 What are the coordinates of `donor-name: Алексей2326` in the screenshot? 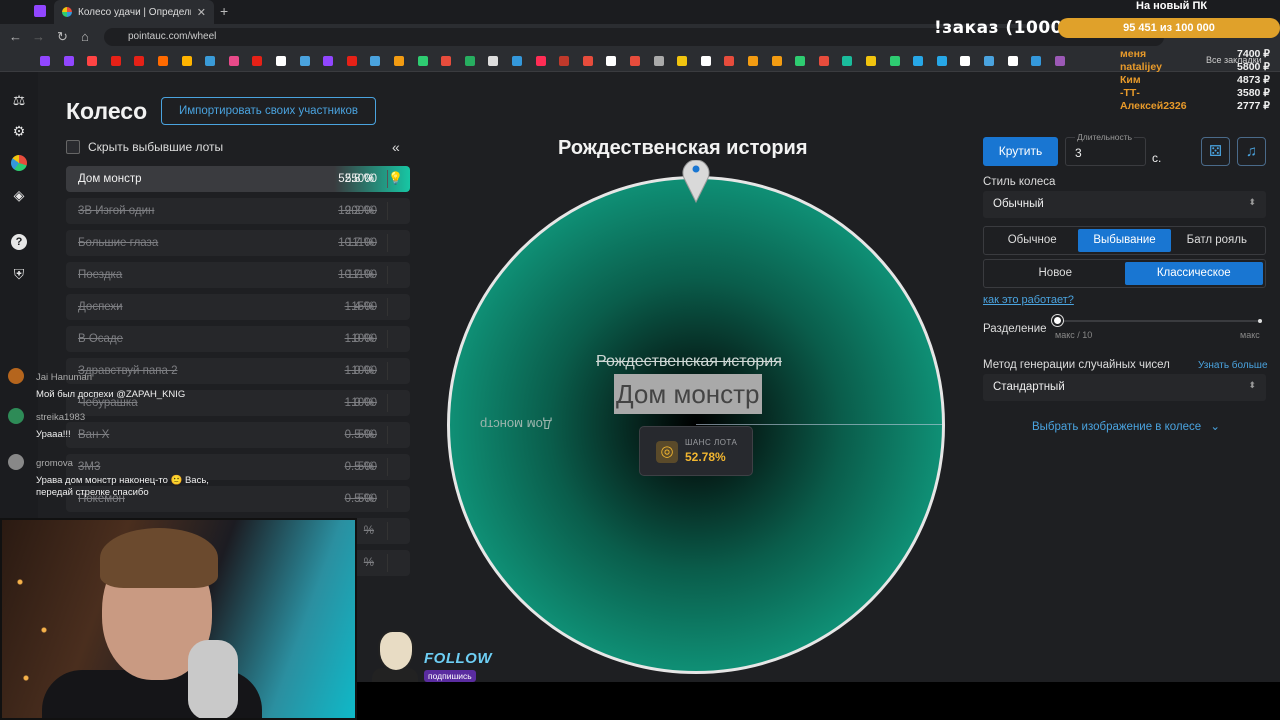 It's located at (1153, 106).